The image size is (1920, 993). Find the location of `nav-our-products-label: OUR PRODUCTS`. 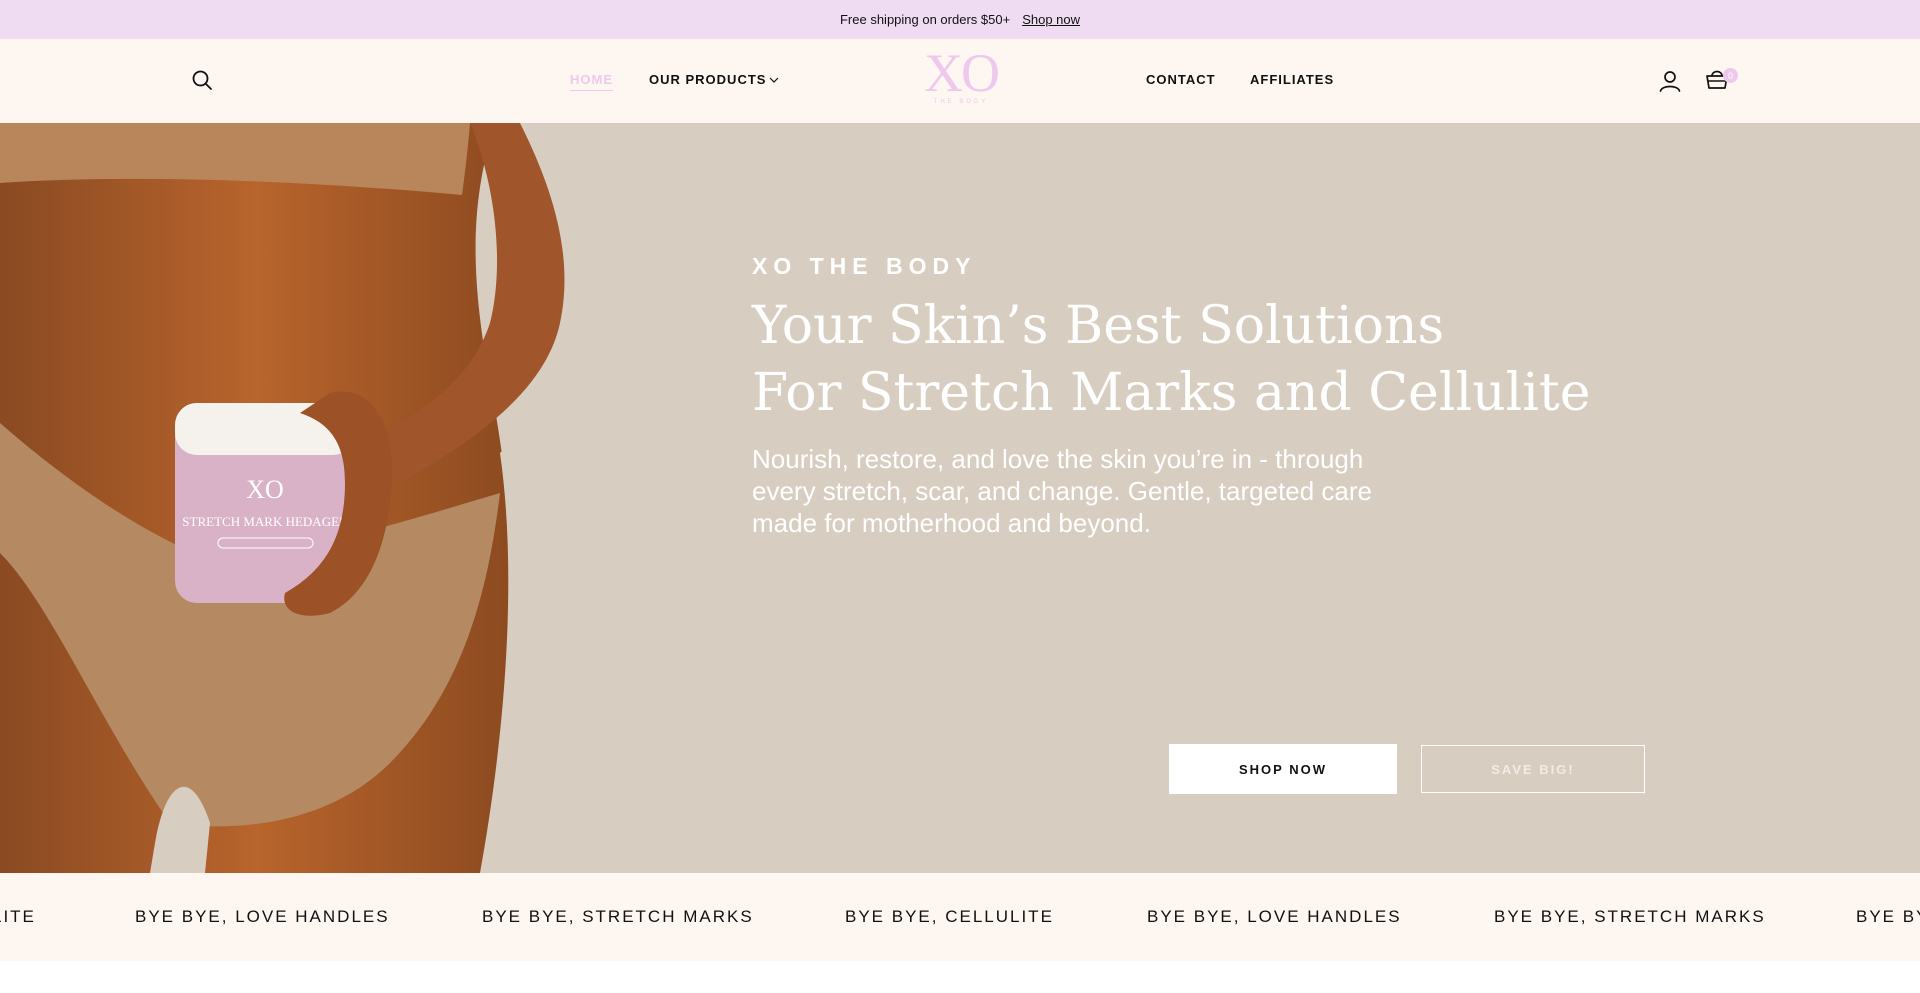

nav-our-products-label: OUR PRODUCTS is located at coordinates (708, 79).